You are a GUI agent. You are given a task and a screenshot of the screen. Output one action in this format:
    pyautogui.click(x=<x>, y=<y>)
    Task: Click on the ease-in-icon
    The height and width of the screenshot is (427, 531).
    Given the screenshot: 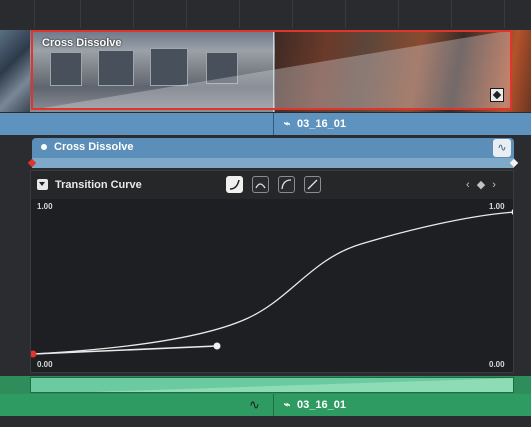 What is the action you would take?
    pyautogui.click(x=234, y=184)
    